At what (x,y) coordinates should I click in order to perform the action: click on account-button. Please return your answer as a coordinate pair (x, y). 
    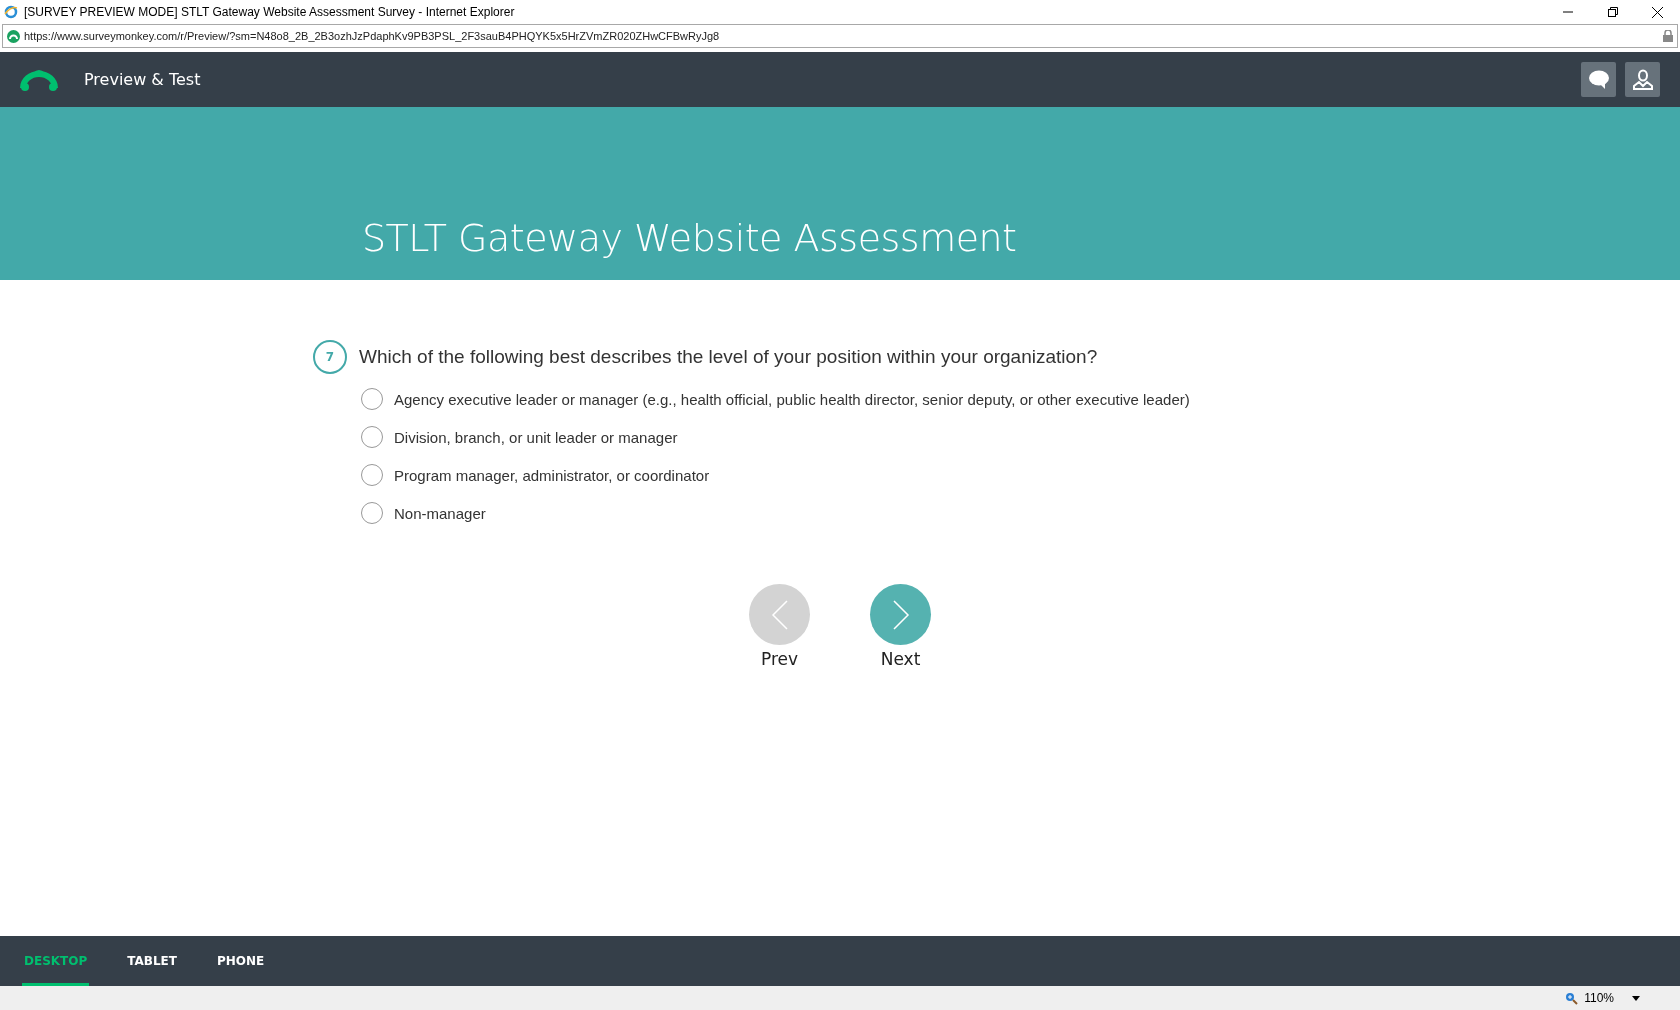
    Looking at the image, I should click on (1642, 79).